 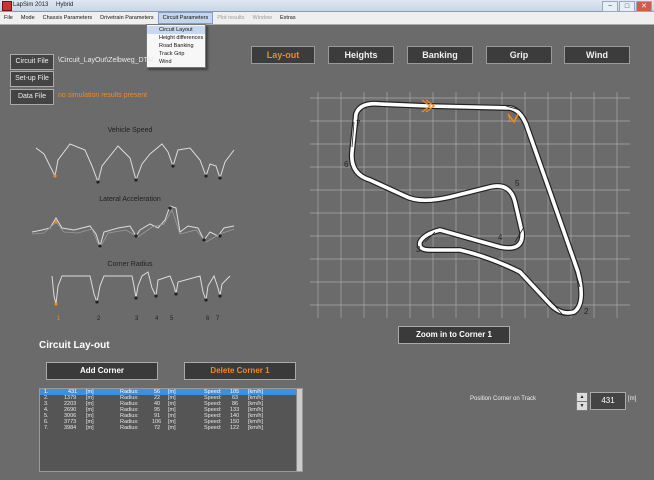 What do you see at coordinates (176, 62) in the screenshot?
I see `dropdown-wind: Wind` at bounding box center [176, 62].